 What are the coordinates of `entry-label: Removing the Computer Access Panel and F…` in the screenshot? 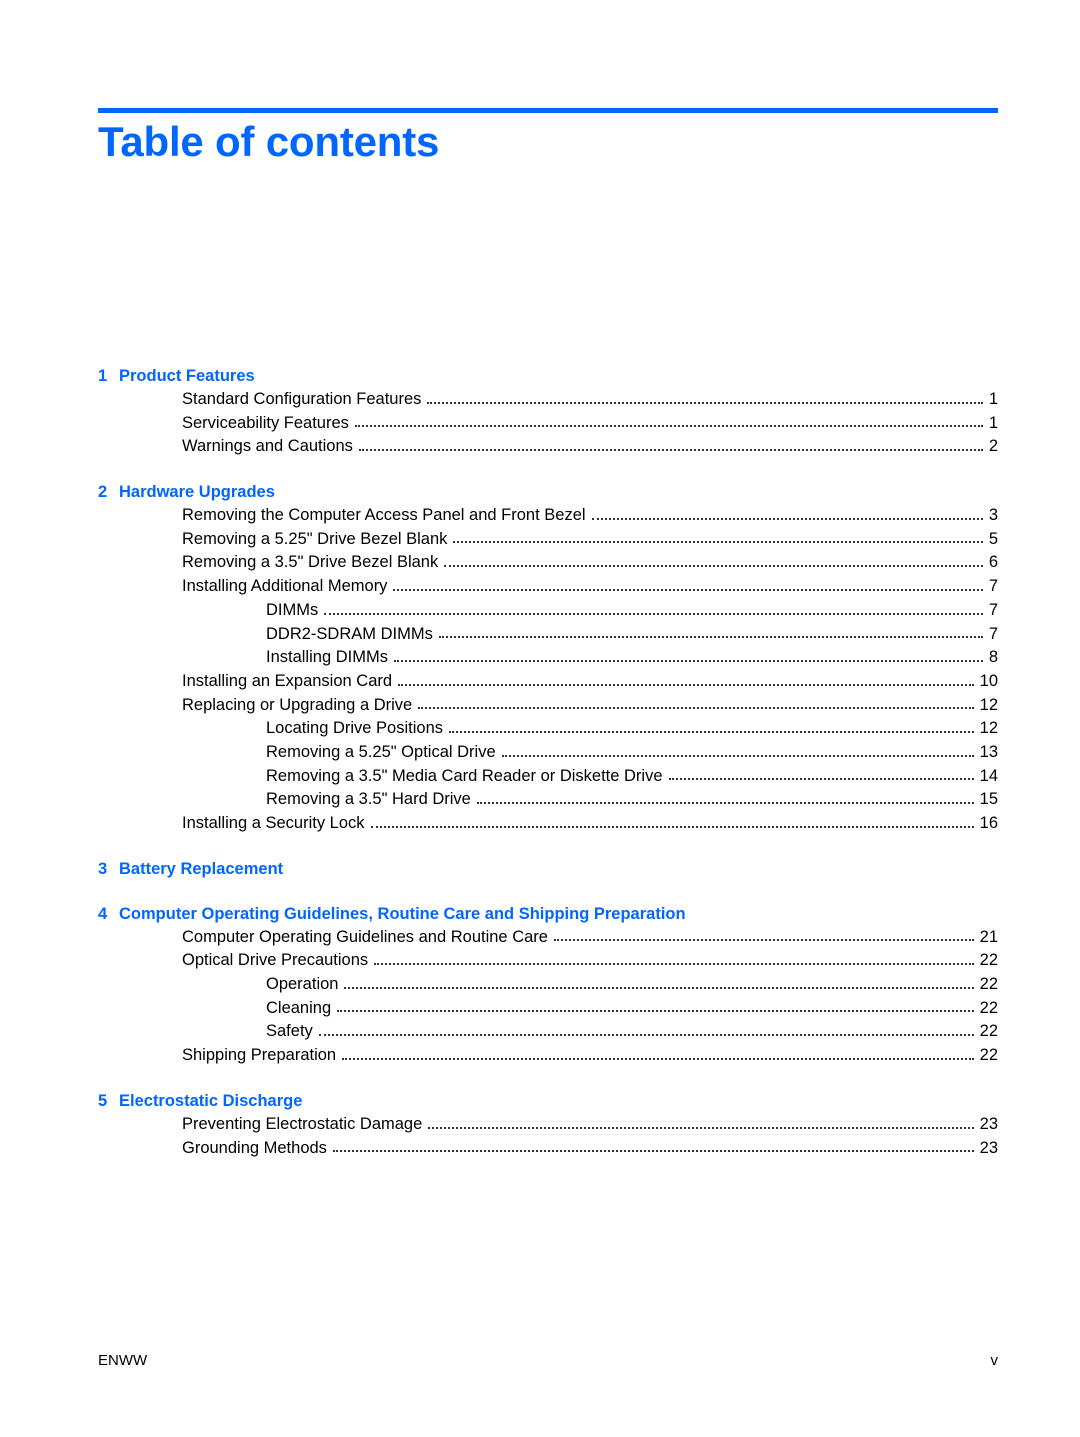 It's located at (384, 515).